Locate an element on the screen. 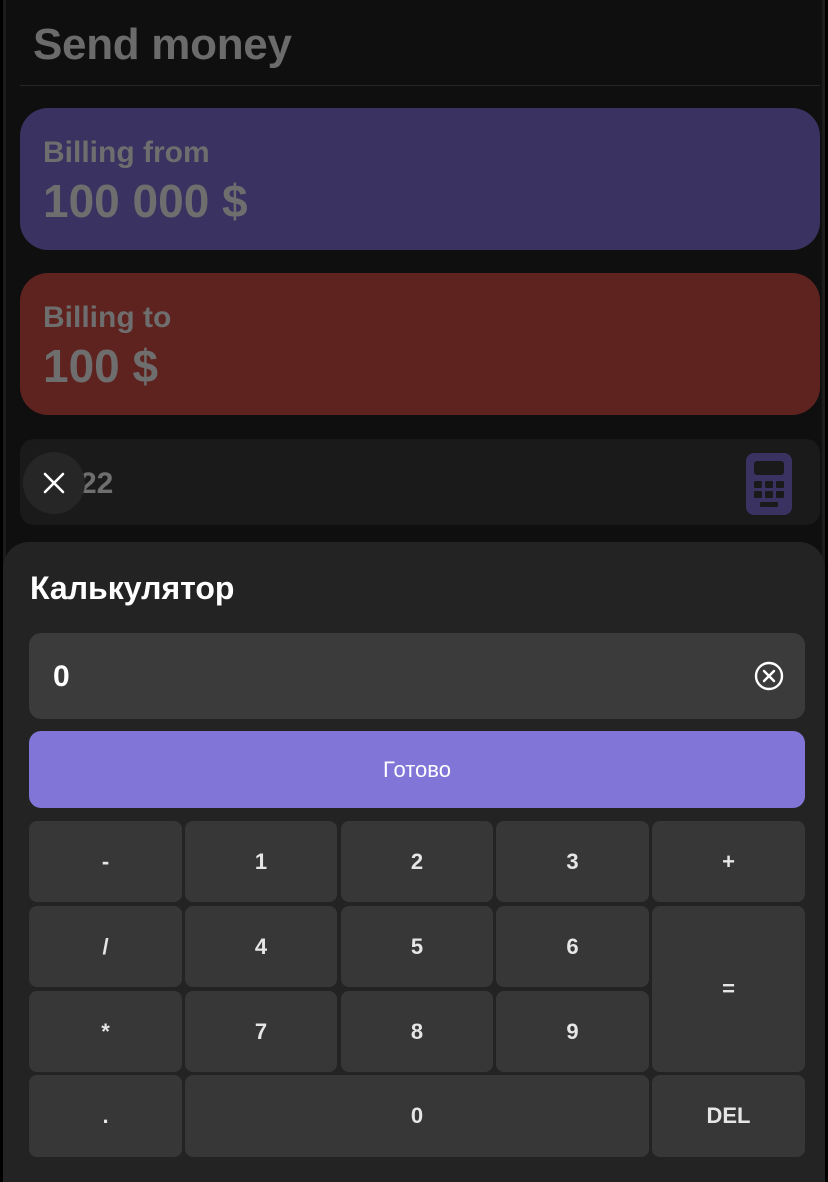 This screenshot has height=1182, width=828. key-del: DEL is located at coordinates (728, 1116).